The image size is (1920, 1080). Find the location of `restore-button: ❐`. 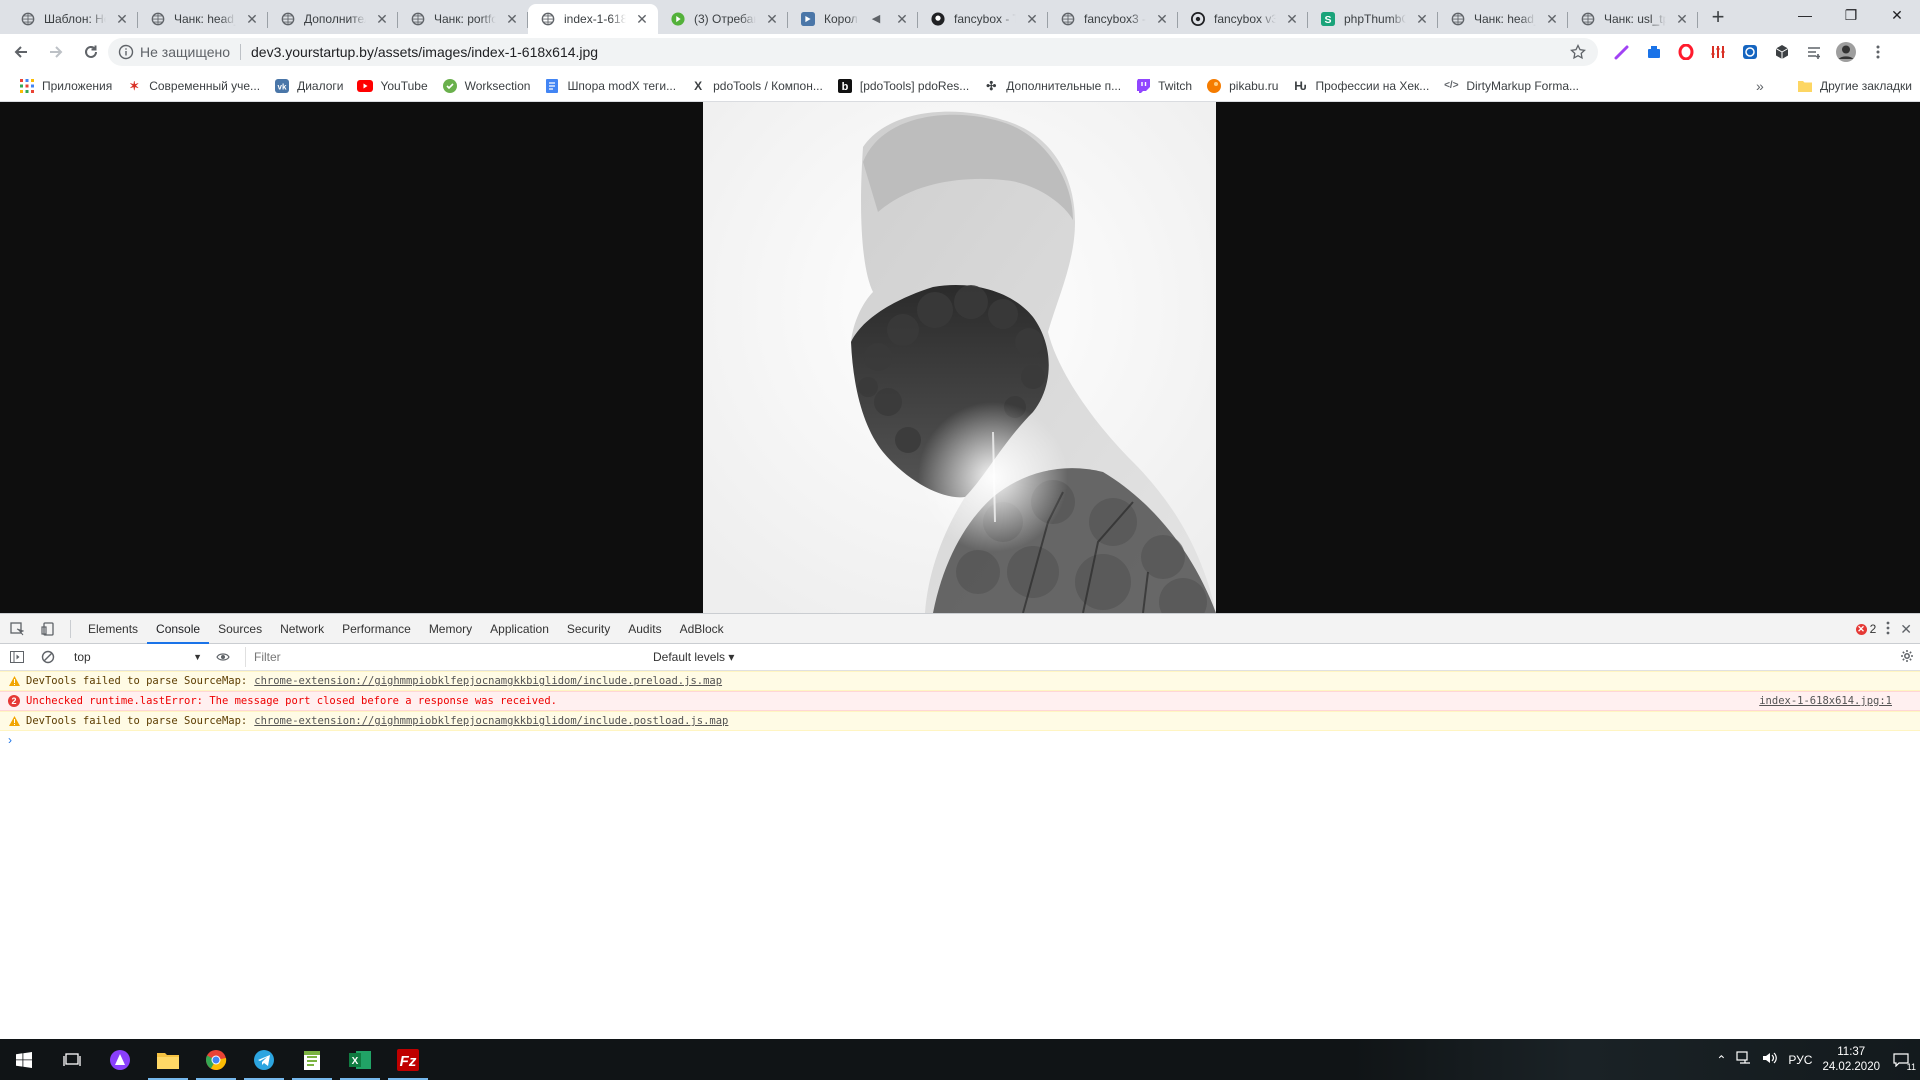

restore-button: ❐ is located at coordinates (1851, 15).